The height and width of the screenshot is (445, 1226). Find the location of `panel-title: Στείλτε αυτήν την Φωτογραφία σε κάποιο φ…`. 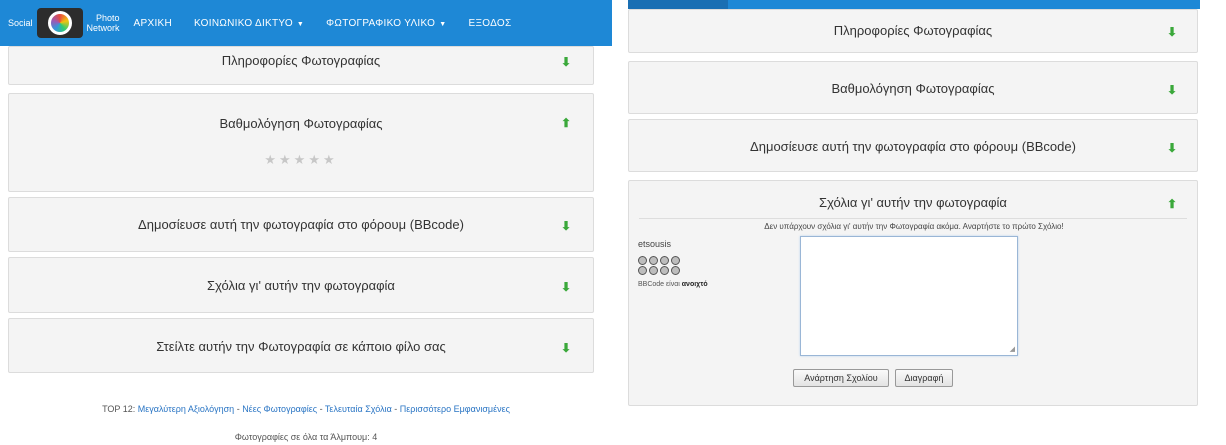

panel-title: Στείλτε αυτήν την Φωτογραφία σε κάποιο φ… is located at coordinates (301, 346).